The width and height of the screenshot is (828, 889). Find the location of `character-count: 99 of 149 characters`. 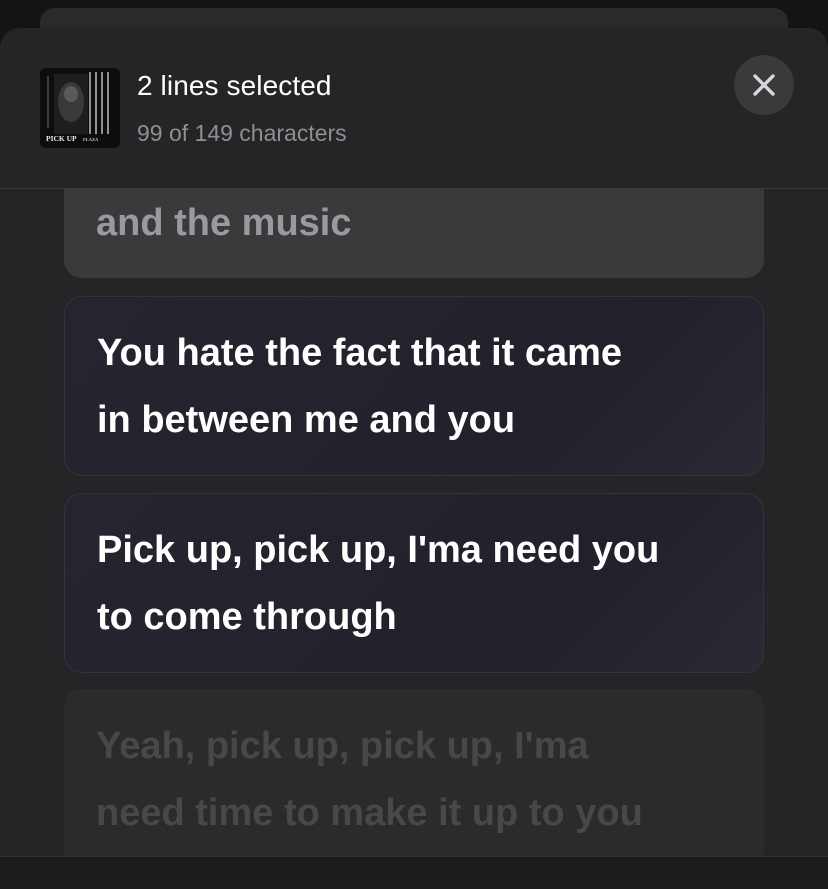

character-count: 99 of 149 characters is located at coordinates (242, 133).